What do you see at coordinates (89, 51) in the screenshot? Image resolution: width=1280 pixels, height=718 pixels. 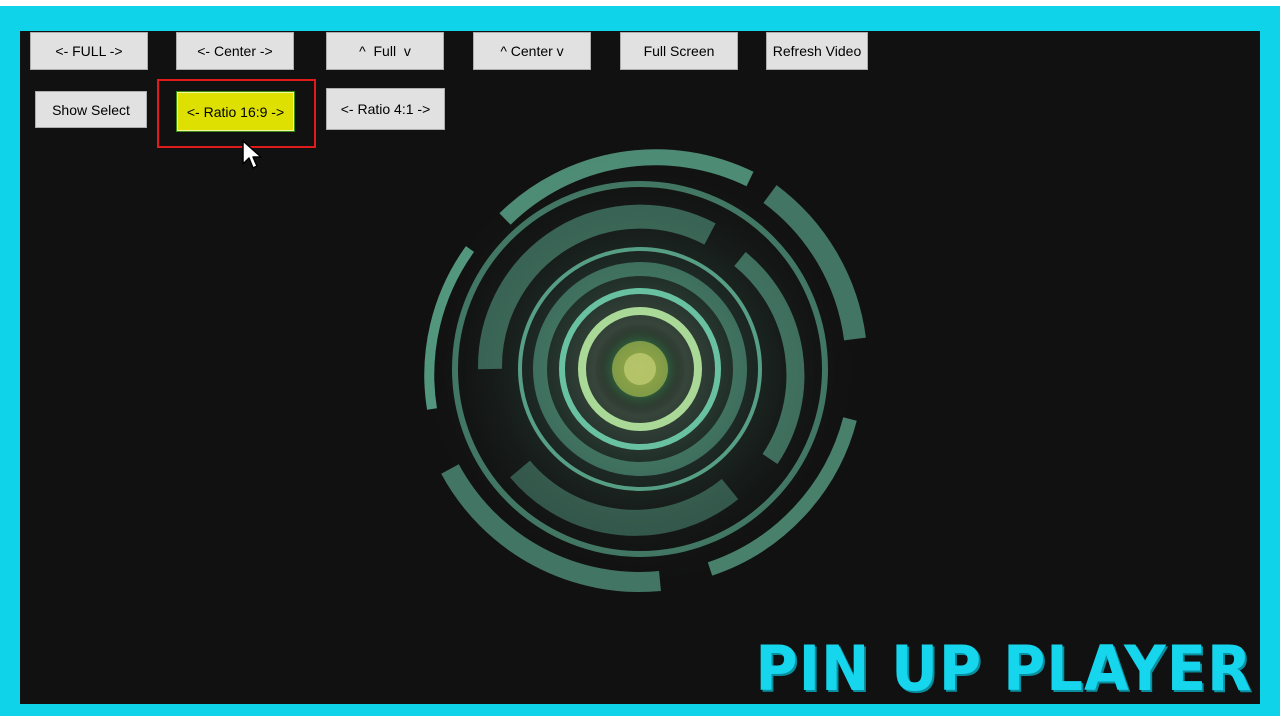 I see `full-horizontal-button: <- FULL ->` at bounding box center [89, 51].